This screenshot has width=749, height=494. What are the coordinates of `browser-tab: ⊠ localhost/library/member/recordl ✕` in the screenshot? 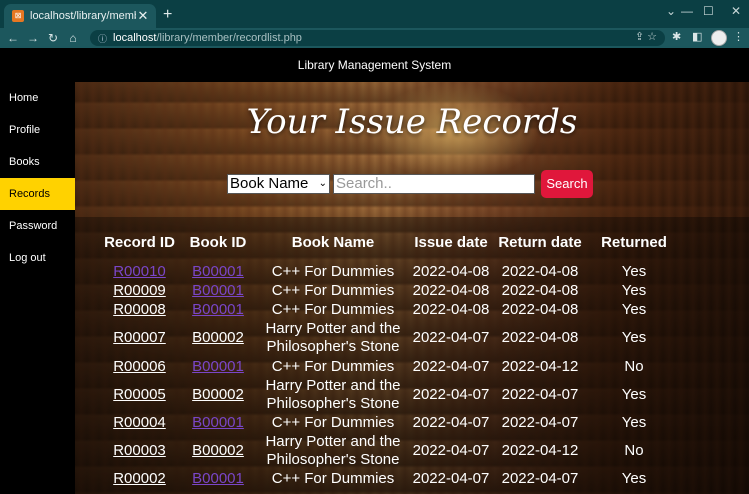 It's located at (80, 16).